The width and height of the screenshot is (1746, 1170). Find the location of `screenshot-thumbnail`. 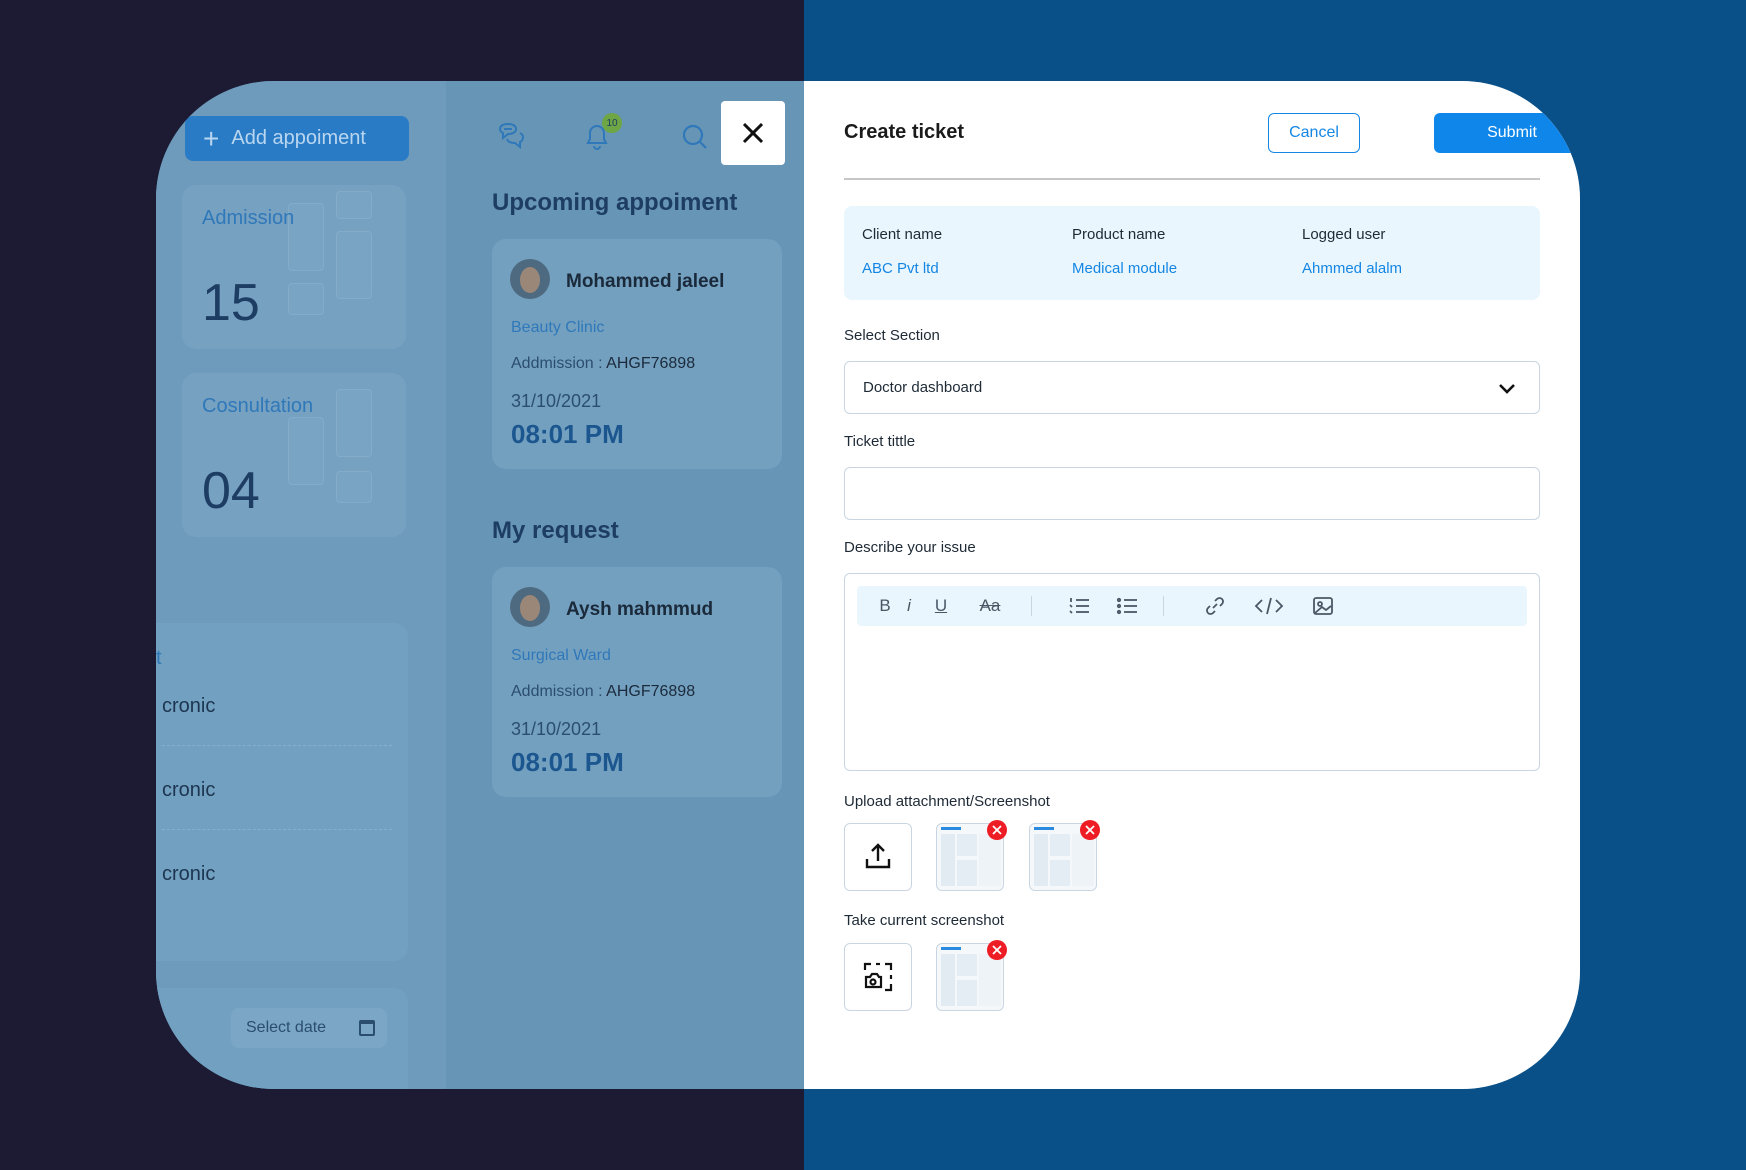

screenshot-thumbnail is located at coordinates (971, 975).